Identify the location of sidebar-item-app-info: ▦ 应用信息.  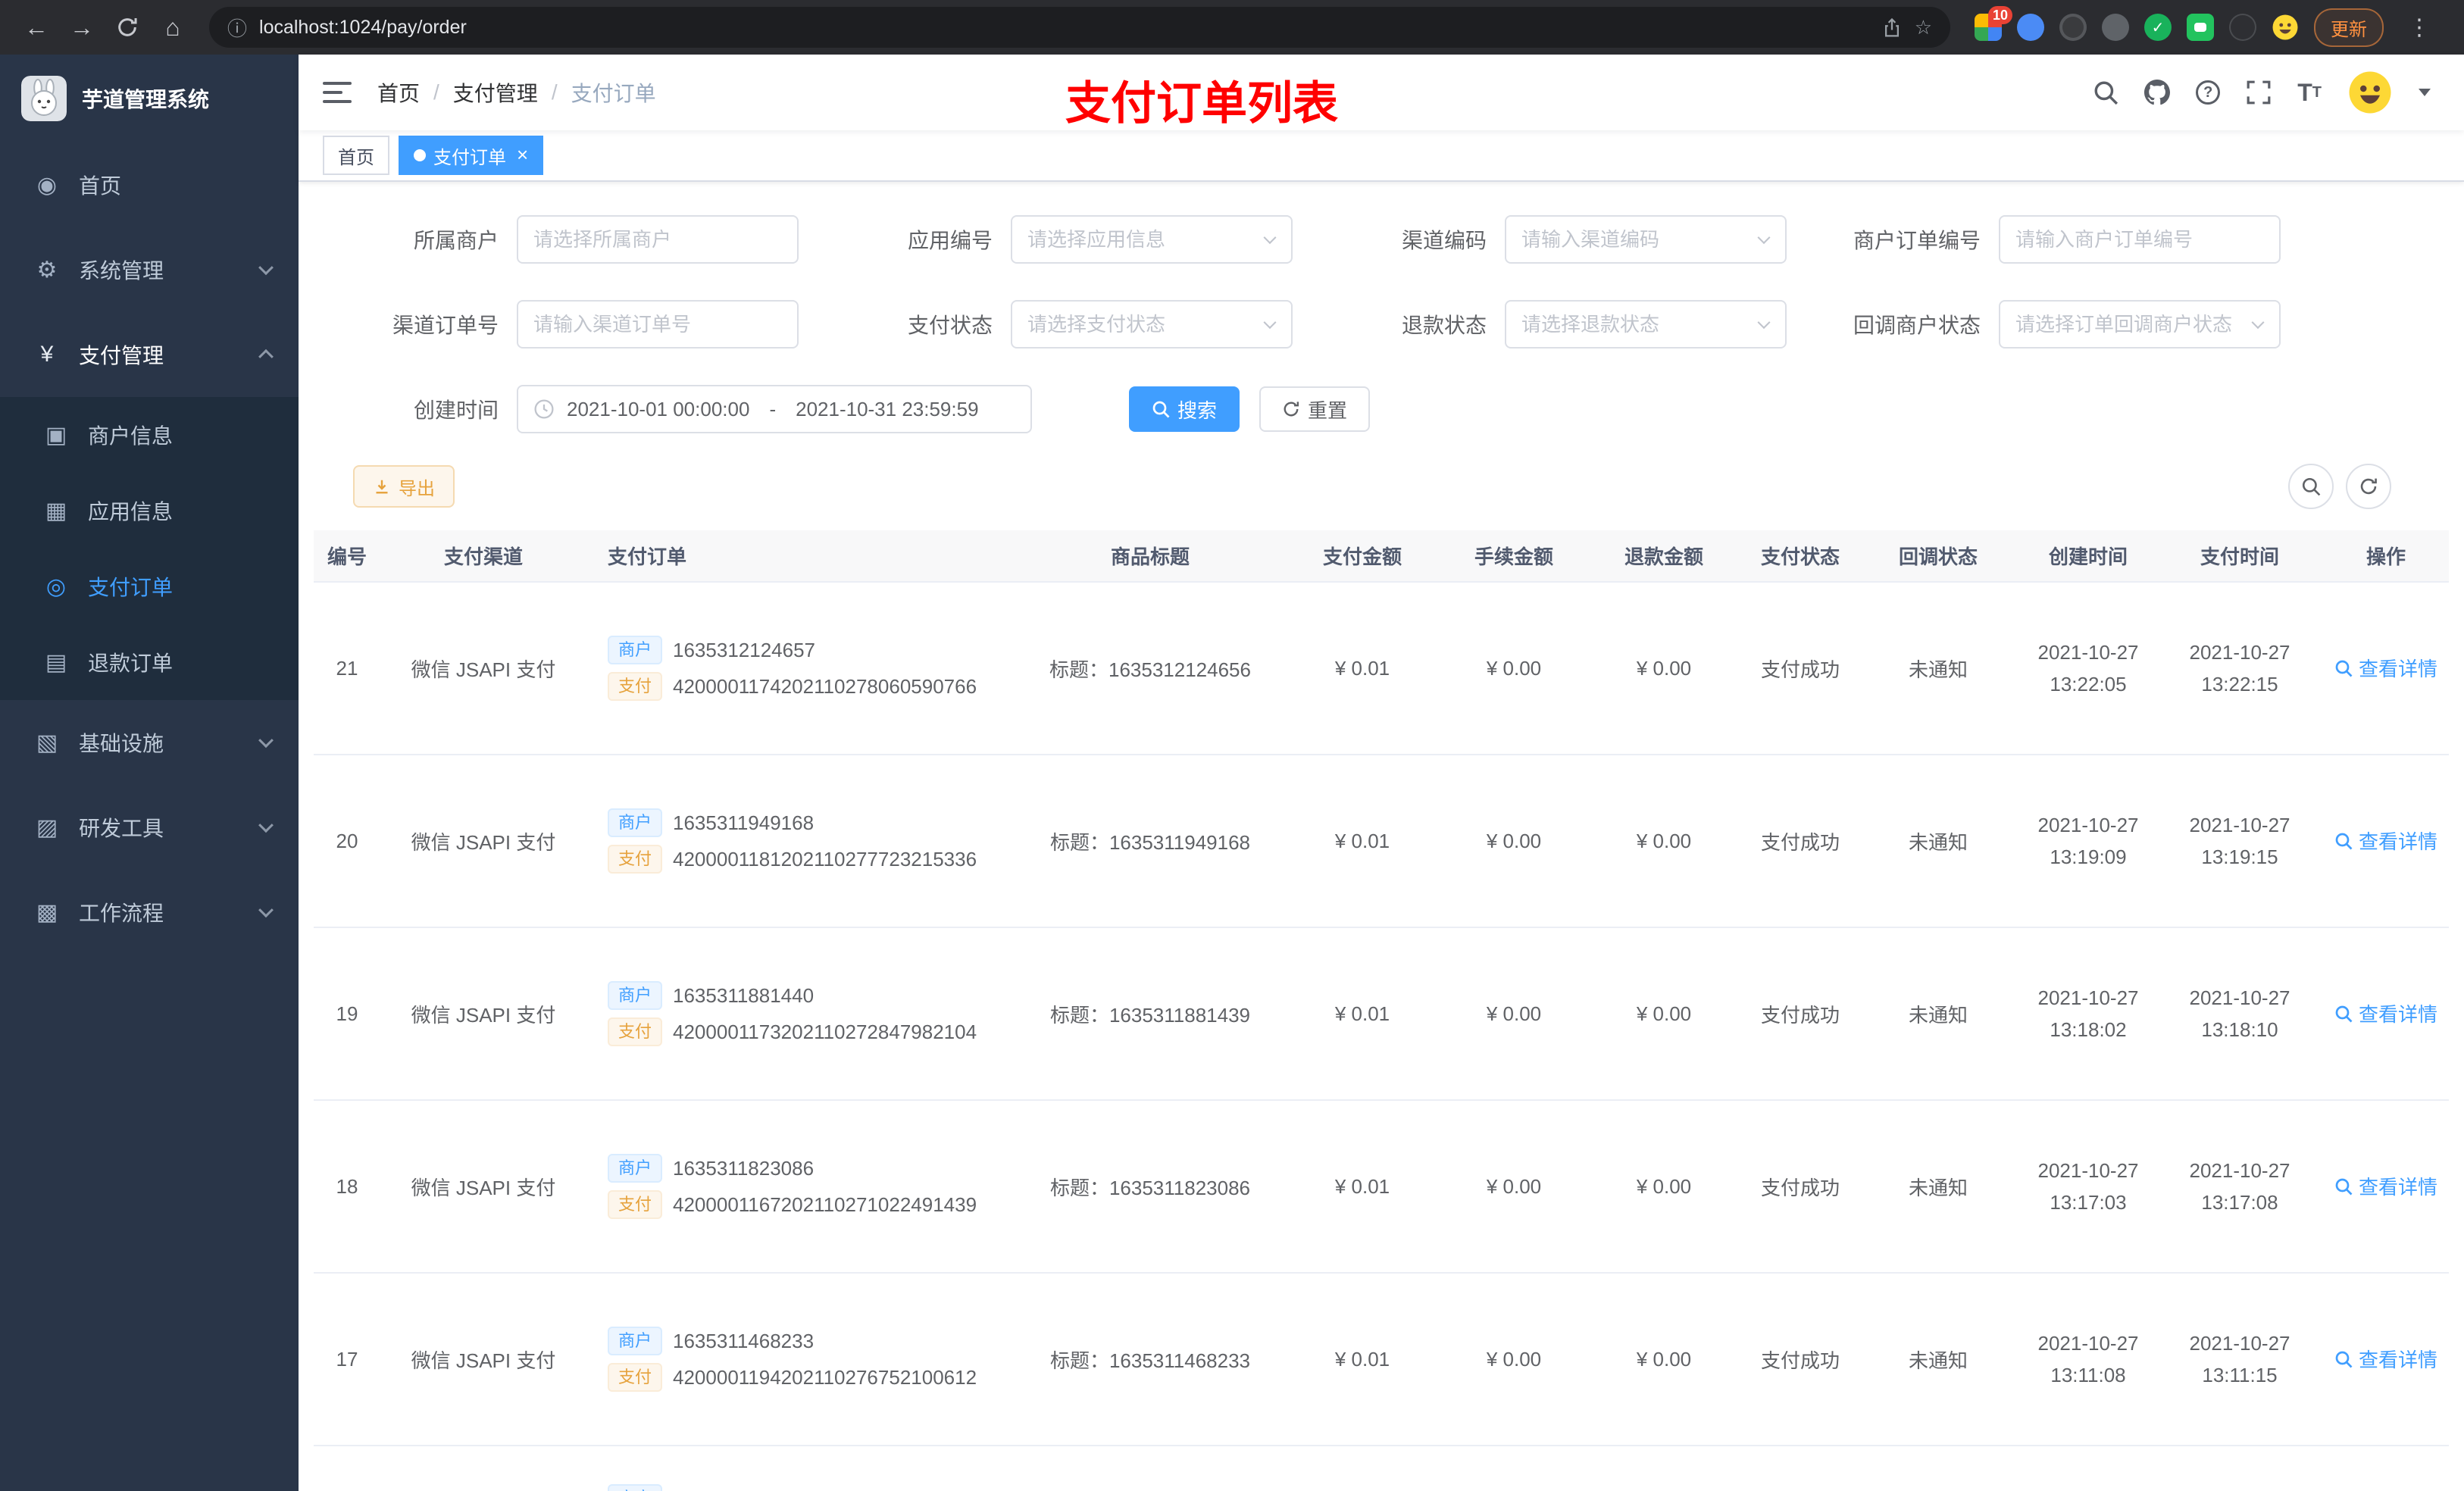
(149, 511).